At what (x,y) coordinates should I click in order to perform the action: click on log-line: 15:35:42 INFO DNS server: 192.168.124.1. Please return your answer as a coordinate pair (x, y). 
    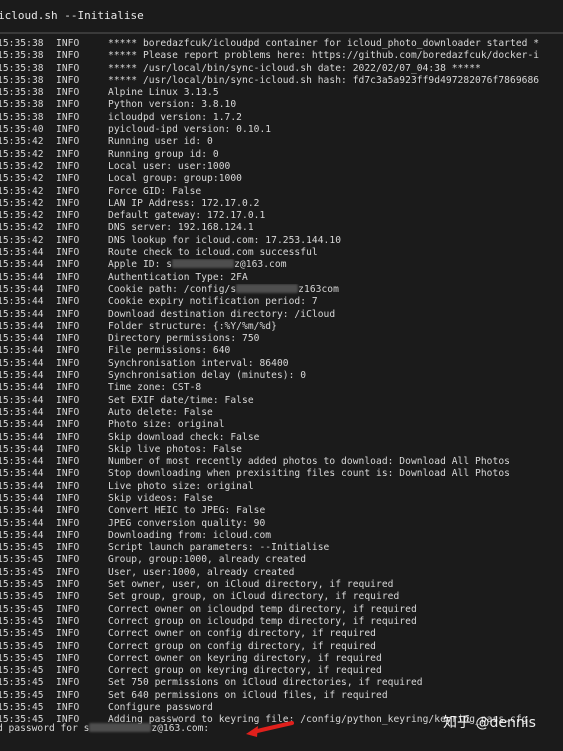
    Looking at the image, I should click on (281, 228).